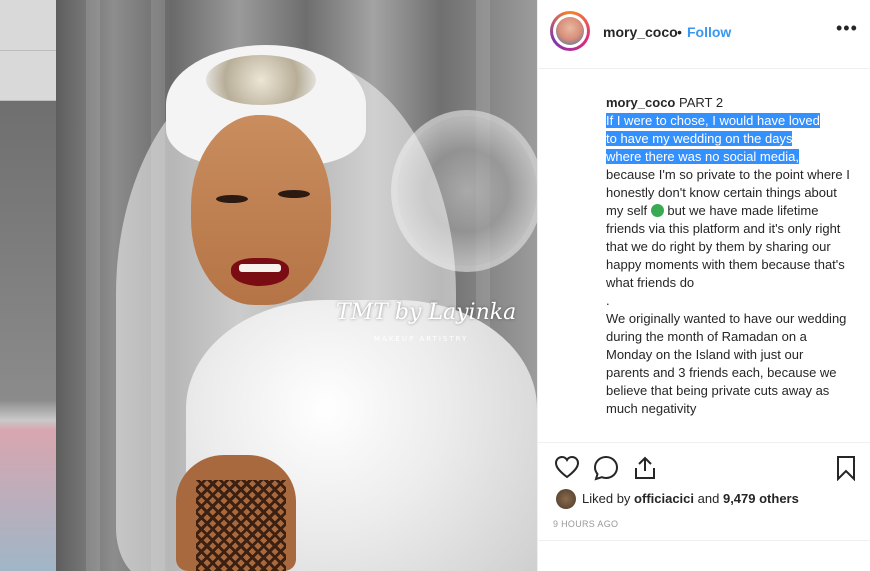  Describe the element at coordinates (261, 80) in the screenshot. I see `headpiece-shape` at that location.